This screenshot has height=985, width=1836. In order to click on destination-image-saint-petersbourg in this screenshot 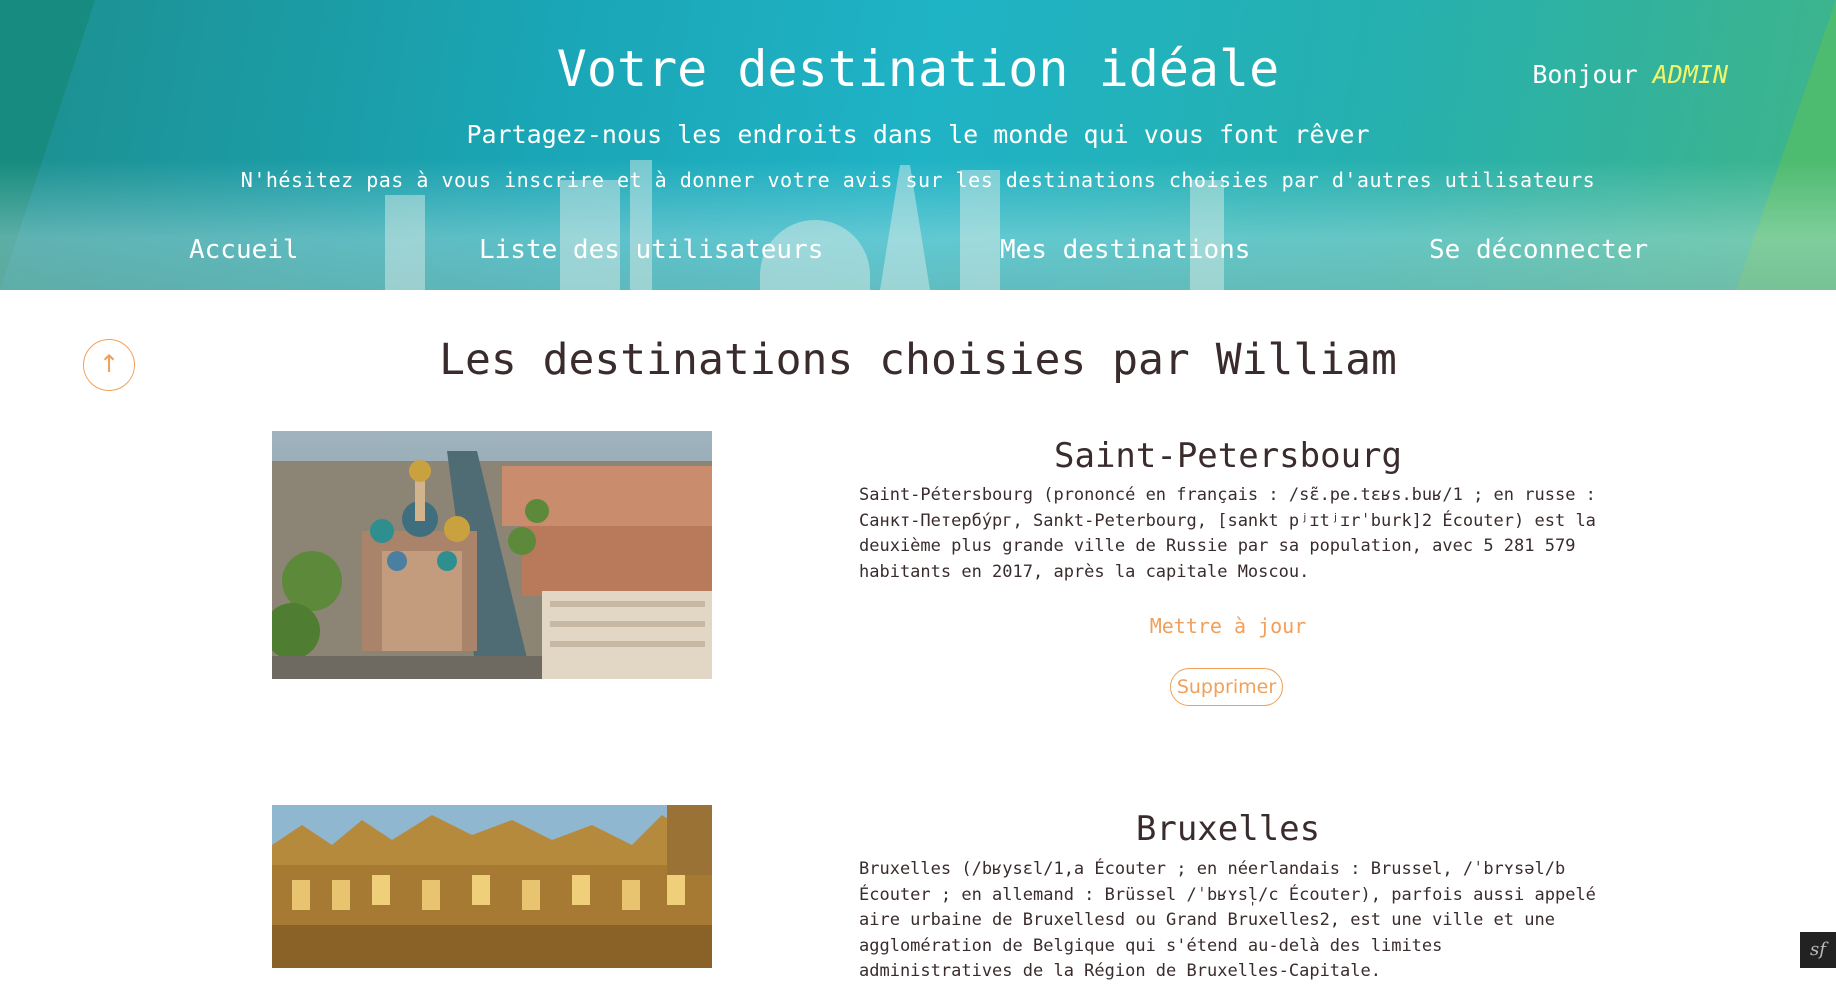, I will do `click(492, 555)`.